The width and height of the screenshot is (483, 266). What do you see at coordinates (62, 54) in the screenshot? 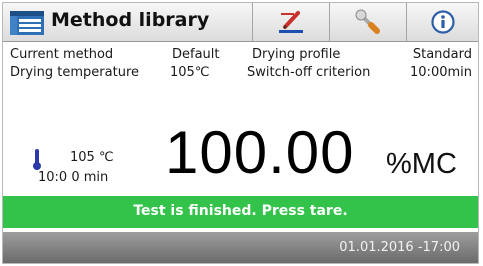
I see `current-method-label: Current method` at bounding box center [62, 54].